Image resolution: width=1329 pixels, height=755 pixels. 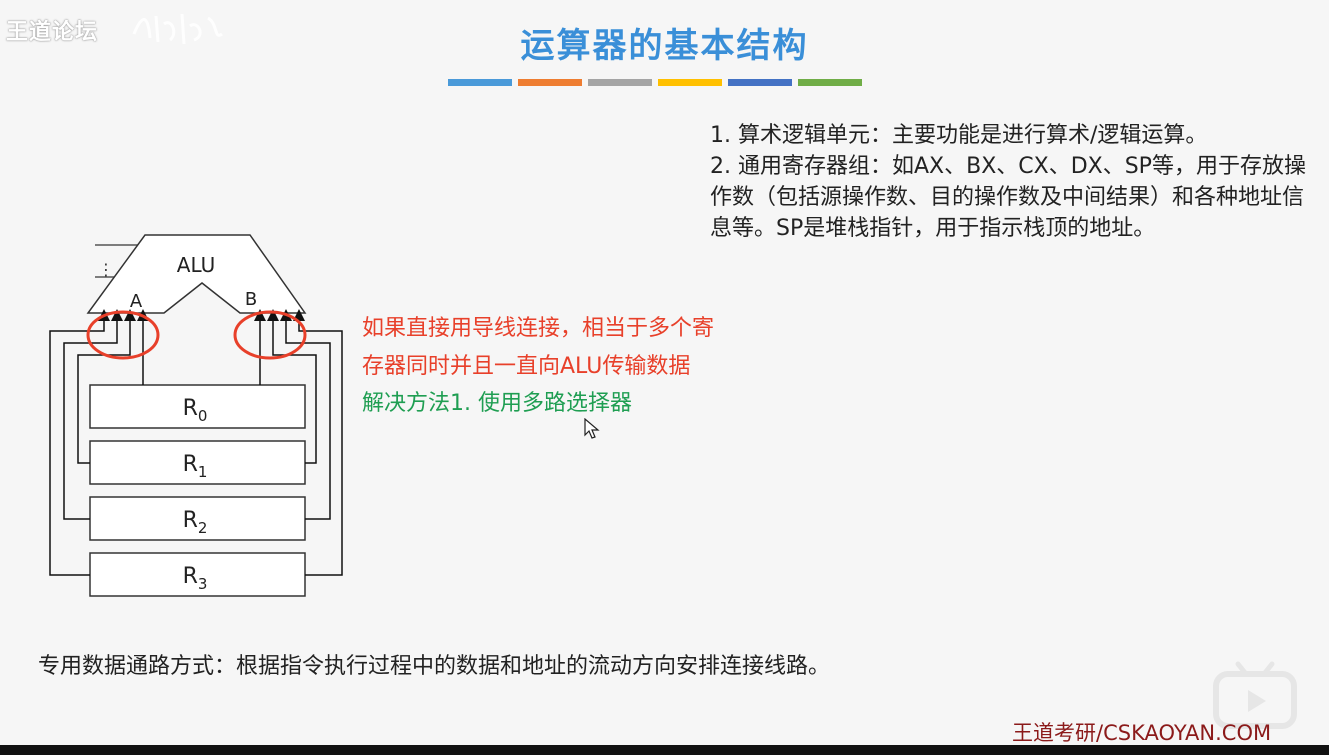 I want to click on red-note-line: 存器同时并且一直向ALU传输数据, so click(x=526, y=366).